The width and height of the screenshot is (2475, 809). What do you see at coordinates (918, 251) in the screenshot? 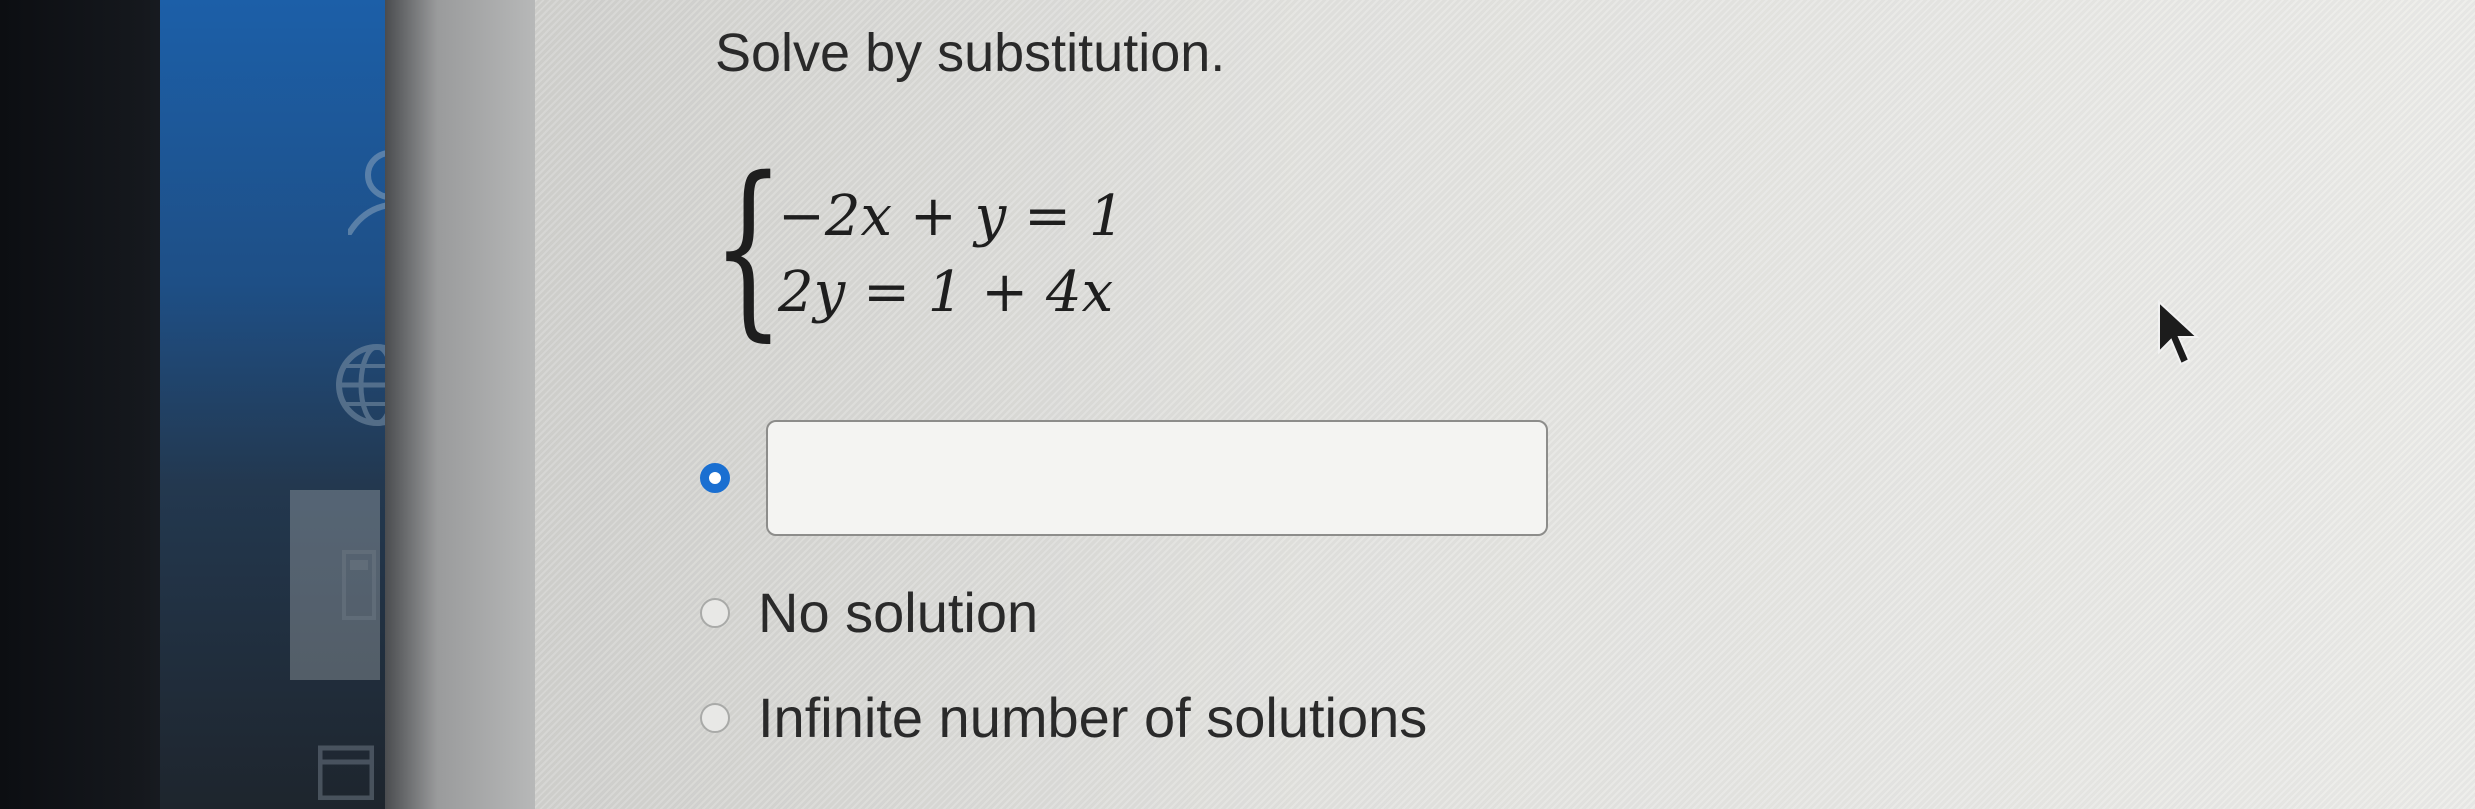
I see `equation-system: { −2x + y = 1 2y = 1 + 4x` at bounding box center [918, 251].